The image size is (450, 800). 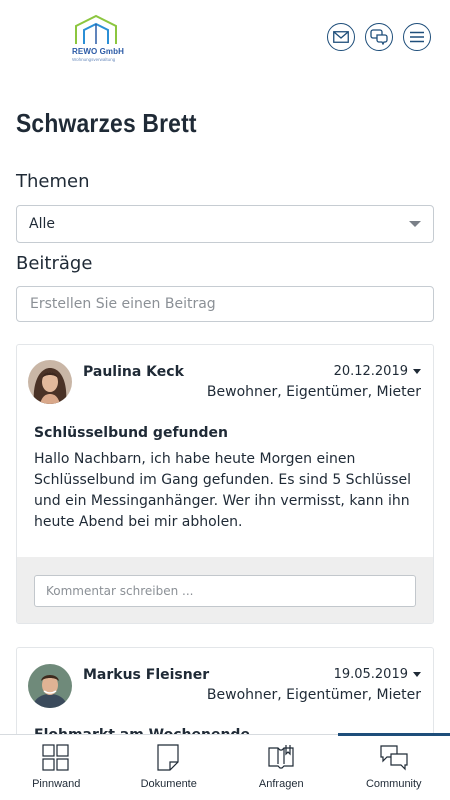 What do you see at coordinates (168, 757) in the screenshot?
I see `document-icon` at bounding box center [168, 757].